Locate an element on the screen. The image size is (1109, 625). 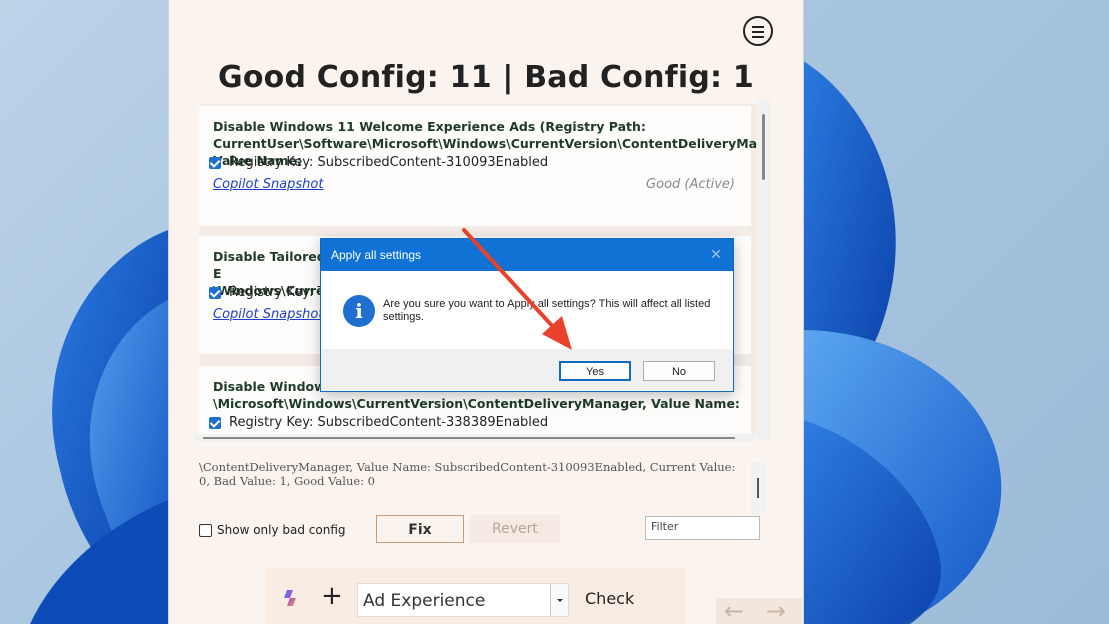
dialog-title: Apply all settings is located at coordinates (376, 255).